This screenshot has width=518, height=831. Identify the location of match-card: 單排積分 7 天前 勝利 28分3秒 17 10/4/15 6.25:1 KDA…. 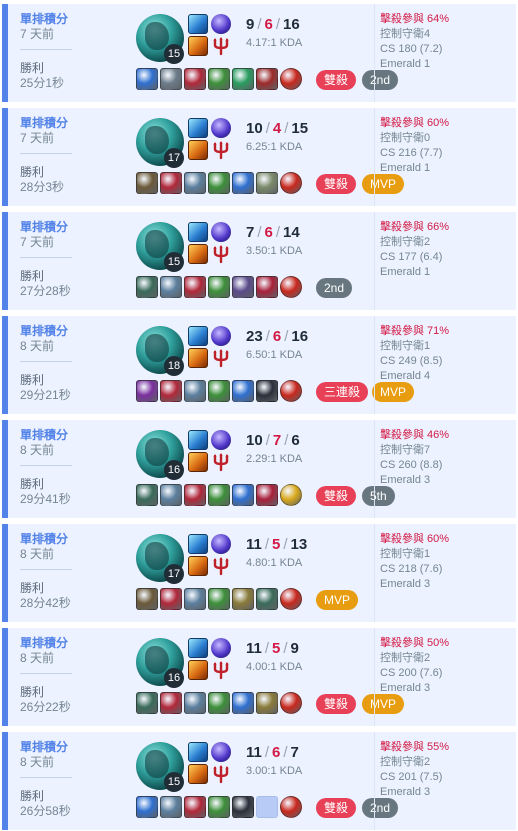
(259, 157).